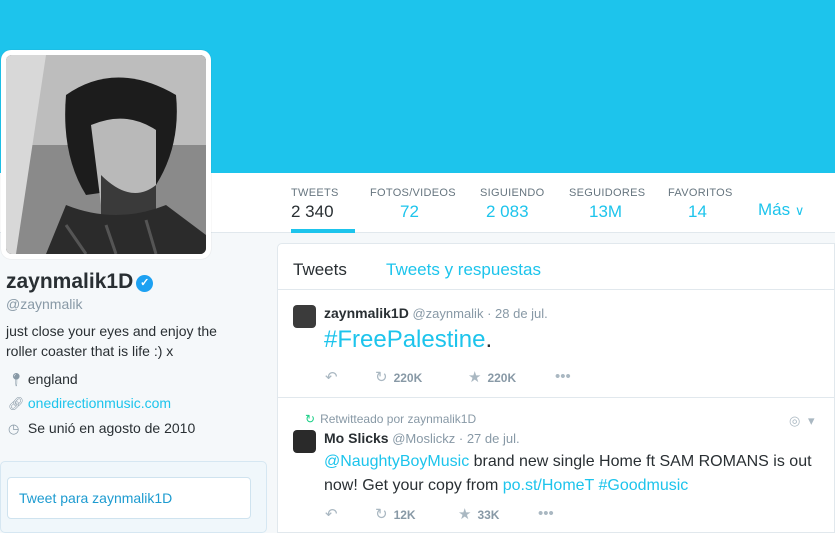  I want to click on retweet-context-icon: ↻, so click(310, 419).